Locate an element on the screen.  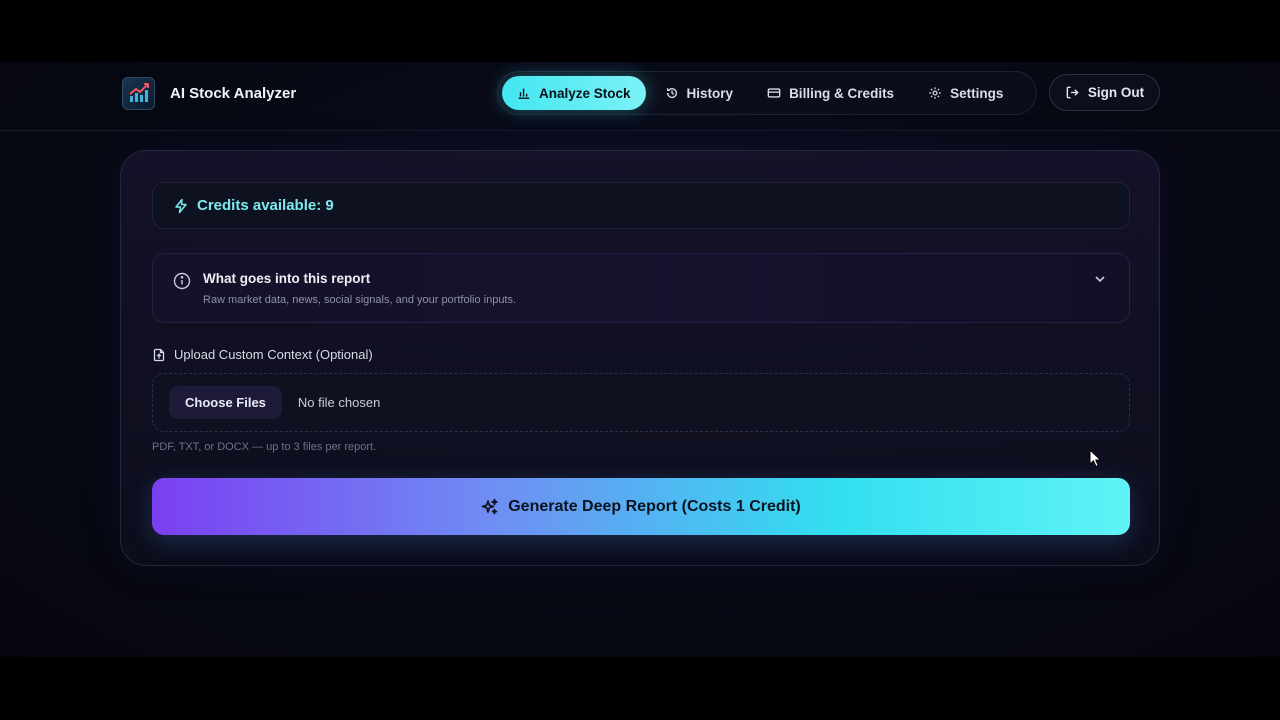
nav-billing-credits-label: Billing & Credits is located at coordinates (842, 93).